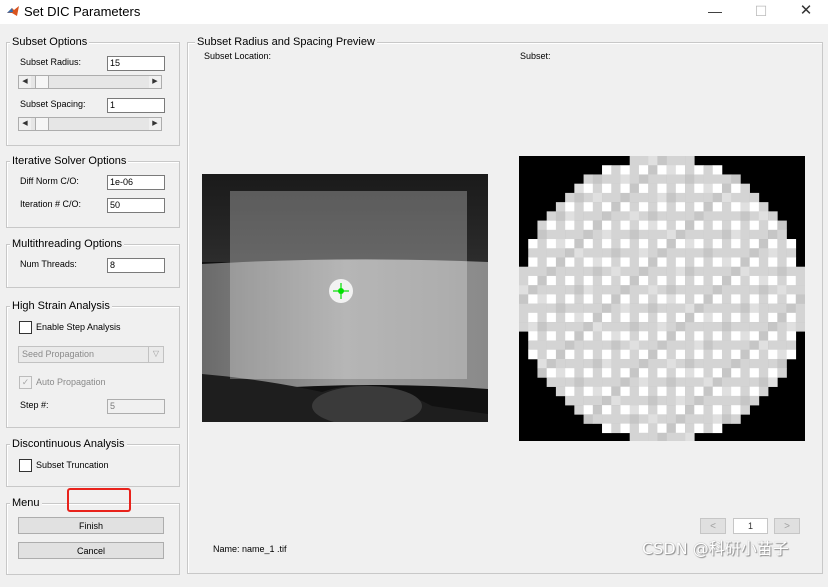  What do you see at coordinates (136, 205) in the screenshot?
I see `iteration-input: 50` at bounding box center [136, 205].